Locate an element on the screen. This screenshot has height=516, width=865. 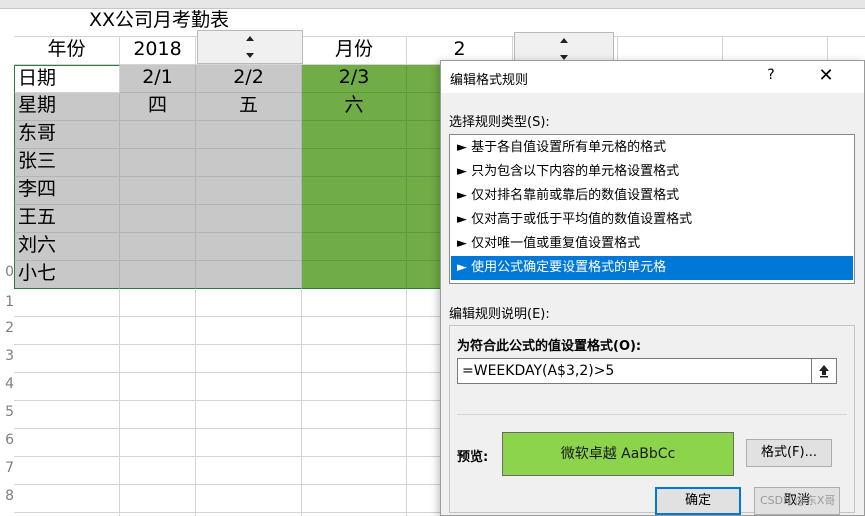
month-label-cell: 月份 is located at coordinates (354, 51).